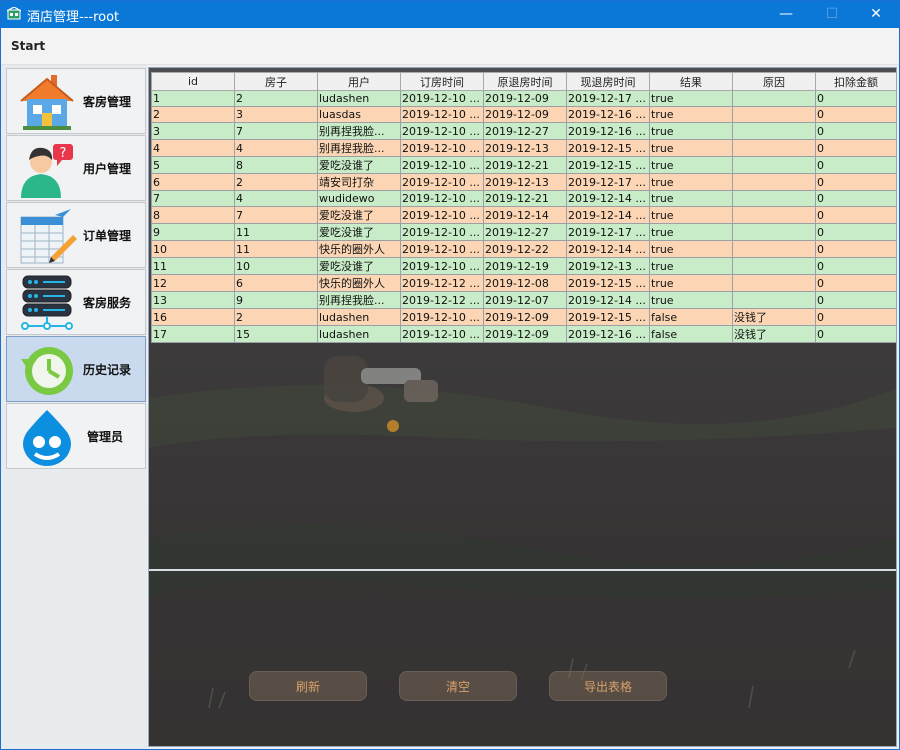 This screenshot has width=900, height=750. Describe the element at coordinates (359, 198) in the screenshot. I see `table-cell: wudidewo` at that location.